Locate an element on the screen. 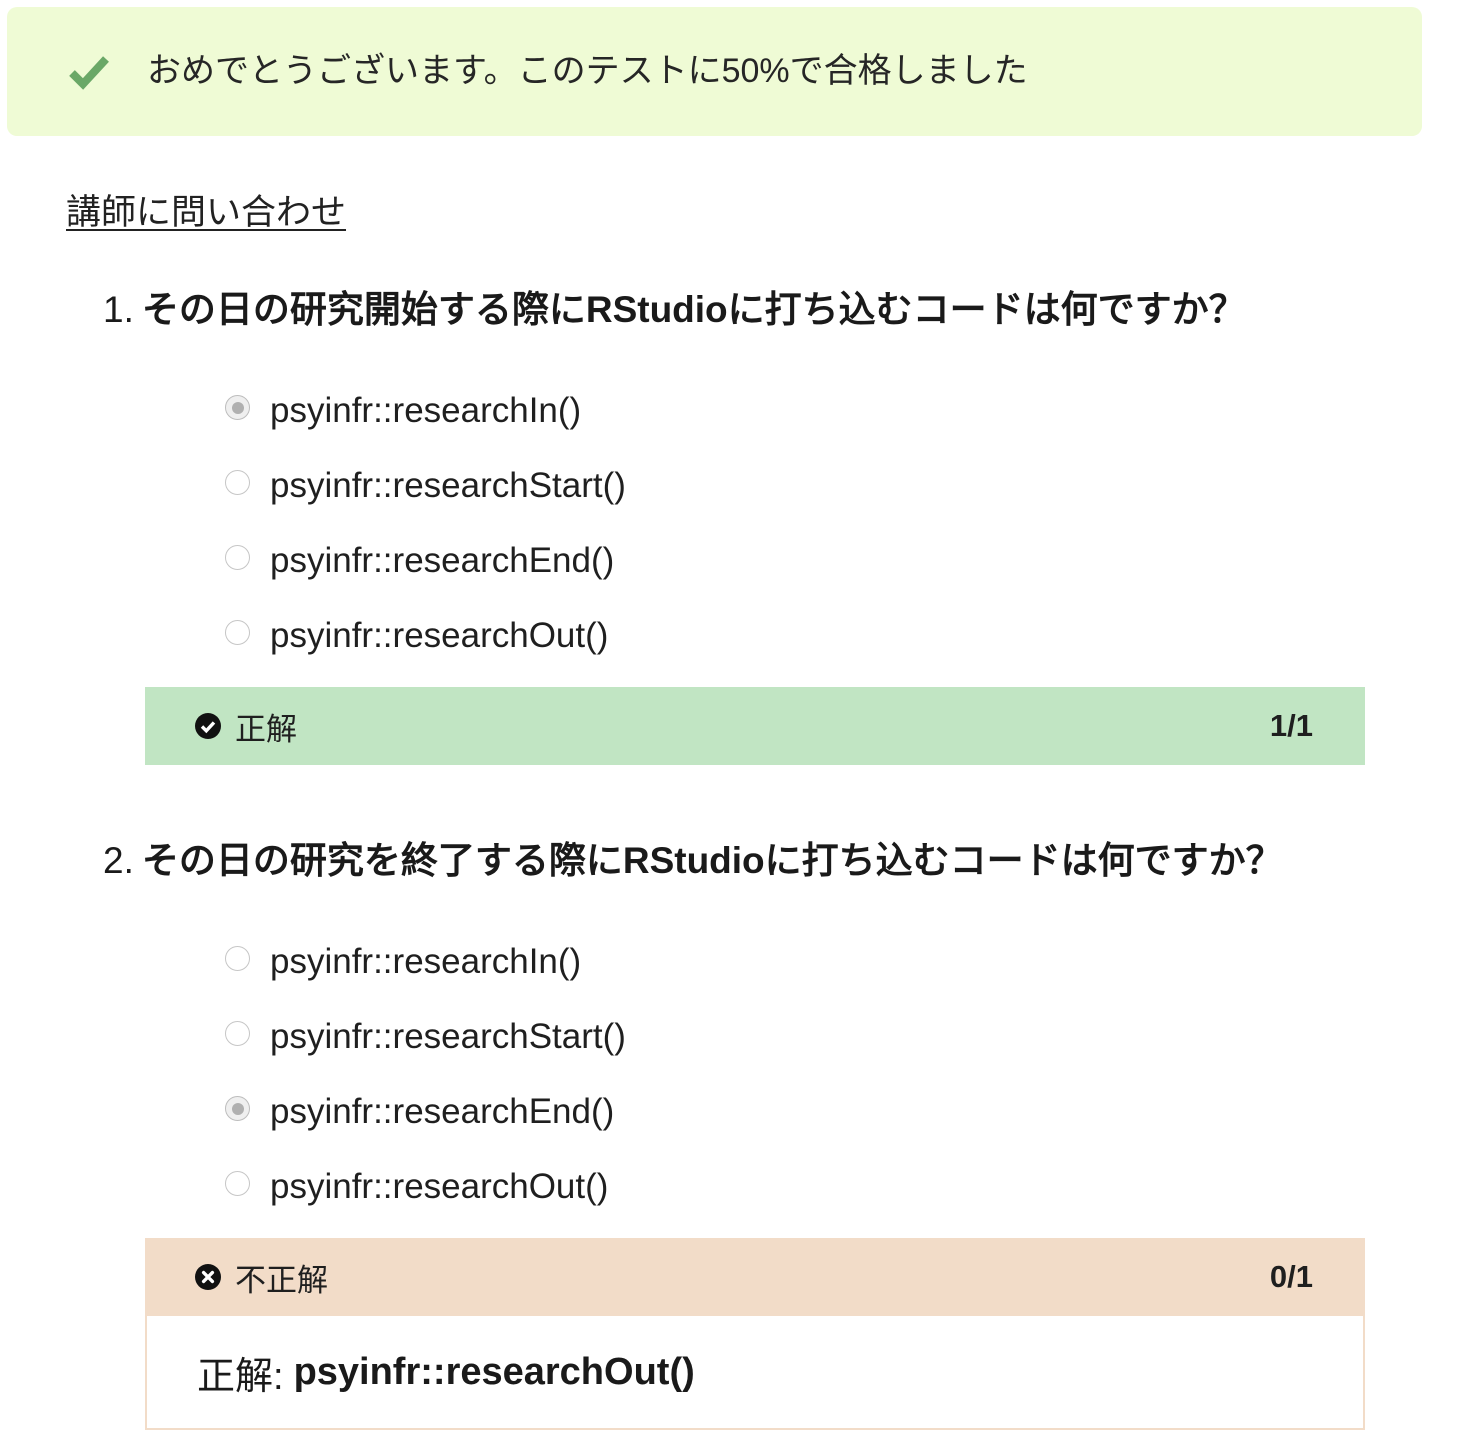 The width and height of the screenshot is (1460, 1442). question-text: その日の研究開始する際にRStudioに打ち込むコードは何ですか？ is located at coordinates (693, 309).